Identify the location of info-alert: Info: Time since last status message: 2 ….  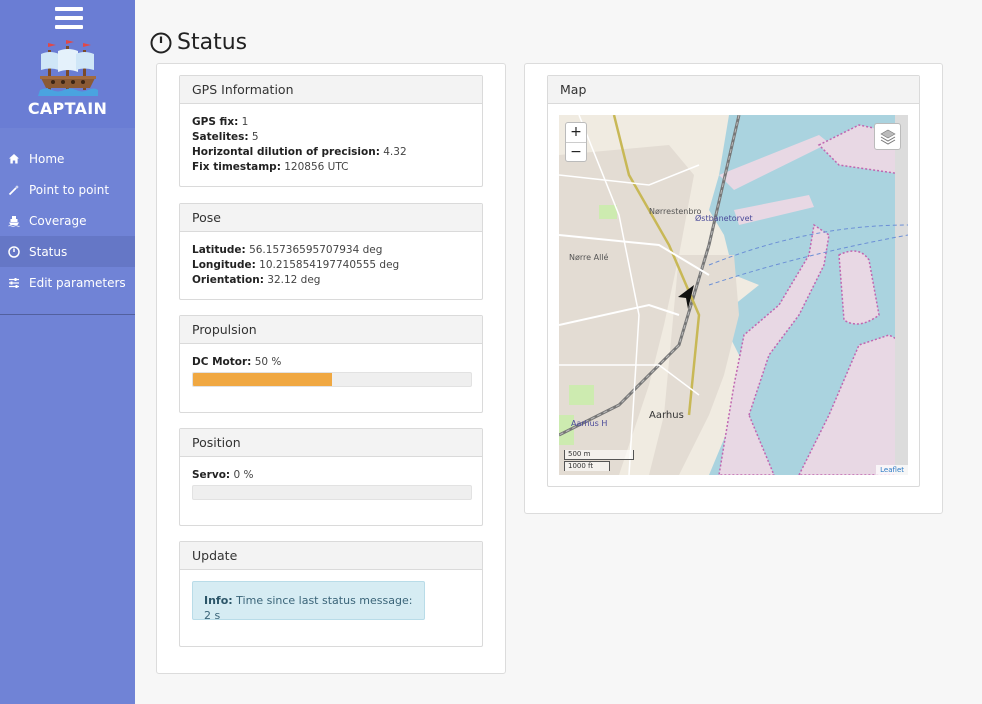
(308, 601).